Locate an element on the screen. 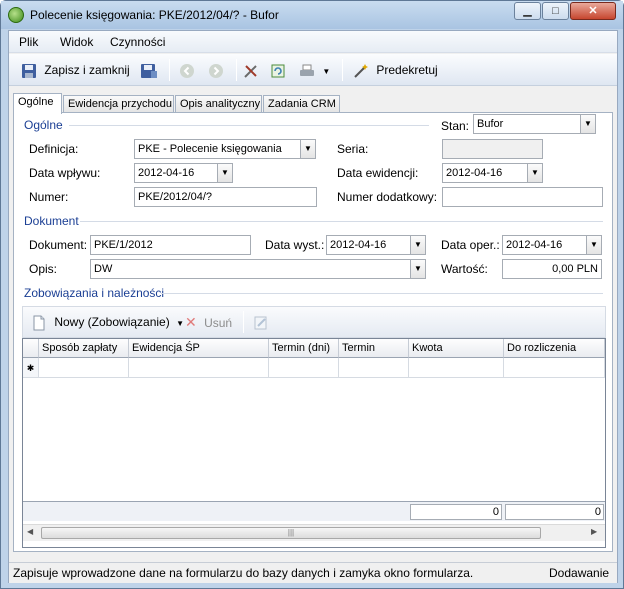 This screenshot has height=589, width=624. tab-ogolne: Ogólne is located at coordinates (37, 103).